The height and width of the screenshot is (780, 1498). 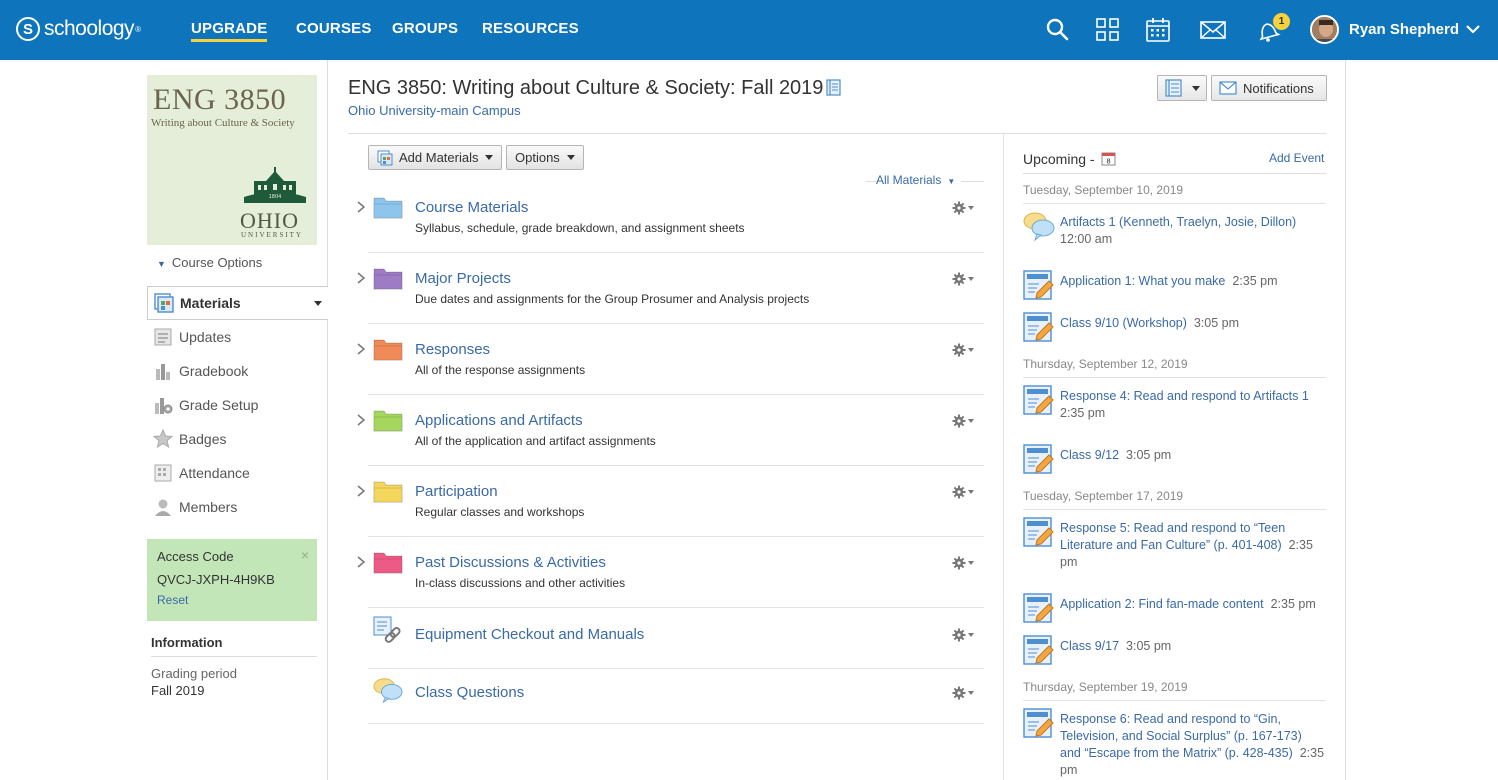 What do you see at coordinates (463, 278) in the screenshot?
I see `material-title-link: Major Projects` at bounding box center [463, 278].